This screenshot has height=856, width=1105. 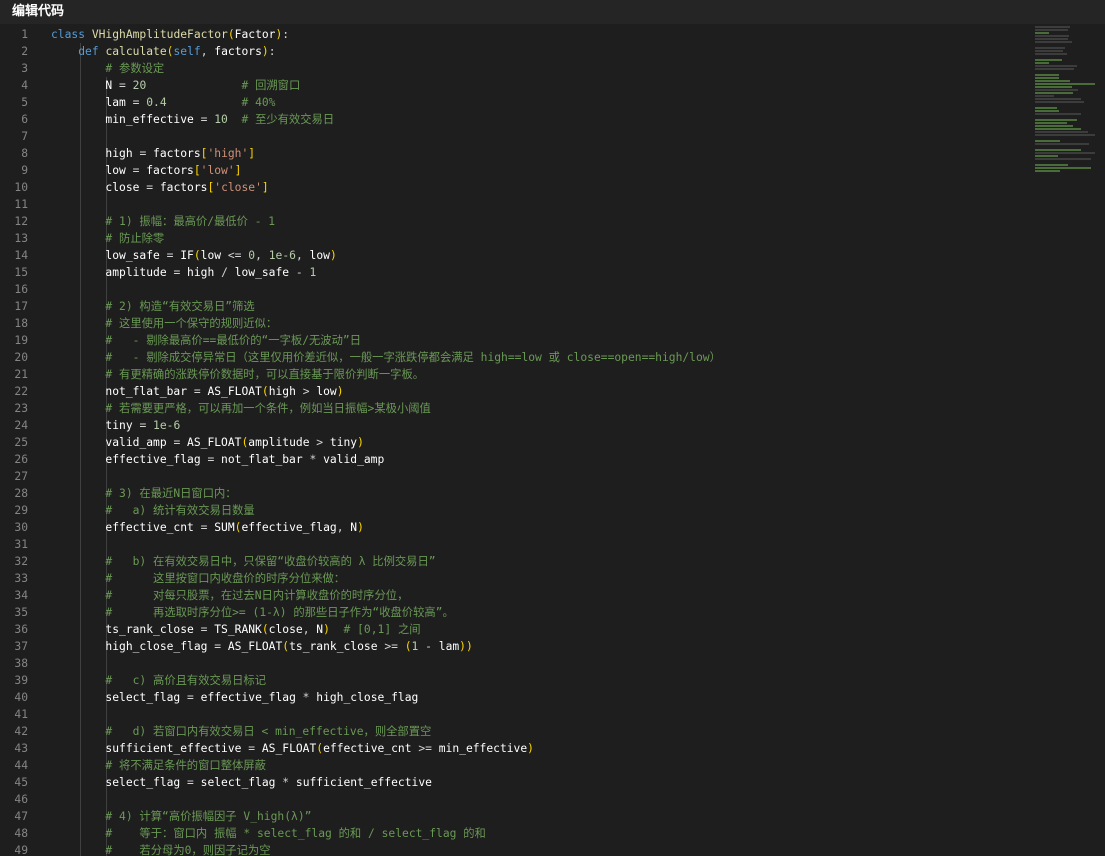 I want to click on line-code: low = factors['low'], so click(x=146, y=170).